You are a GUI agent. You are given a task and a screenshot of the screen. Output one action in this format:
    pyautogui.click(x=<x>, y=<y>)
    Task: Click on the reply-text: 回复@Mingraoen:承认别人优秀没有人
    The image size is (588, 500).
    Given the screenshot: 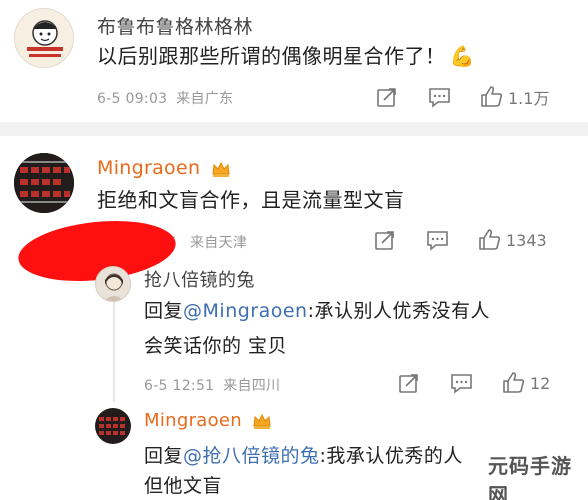 What is the action you would take?
    pyautogui.click(x=317, y=311)
    